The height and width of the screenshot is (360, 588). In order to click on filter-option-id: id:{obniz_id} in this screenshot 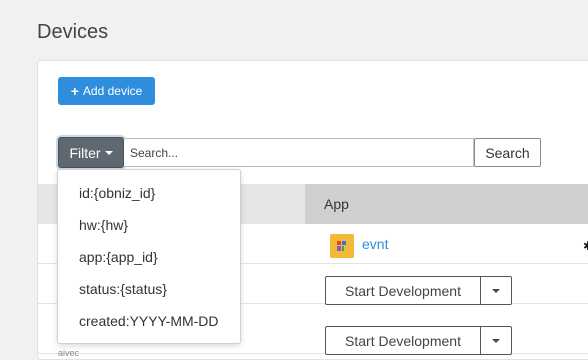, I will do `click(149, 193)`.